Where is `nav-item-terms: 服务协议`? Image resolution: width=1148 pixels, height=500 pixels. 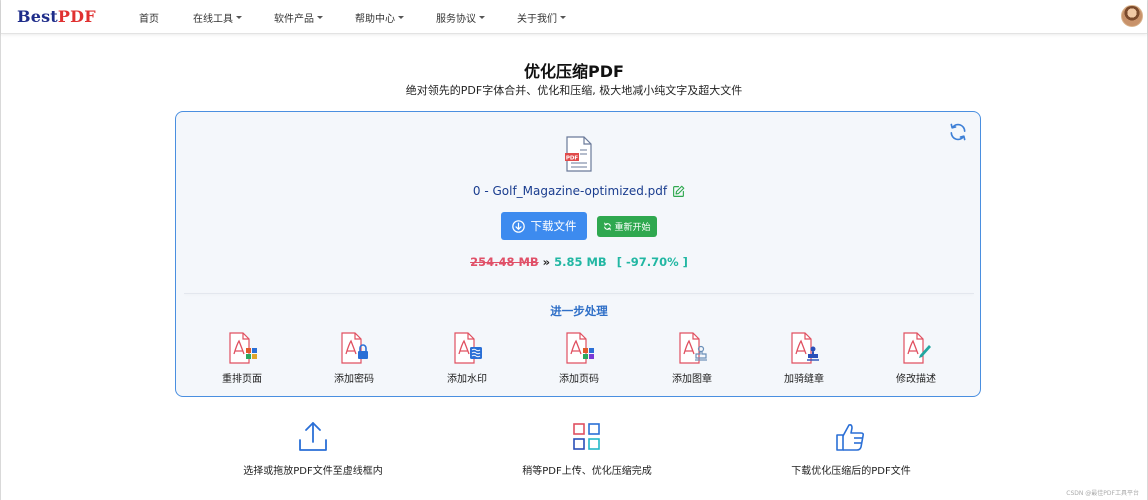
nav-item-terms: 服务协议 is located at coordinates (476, 17).